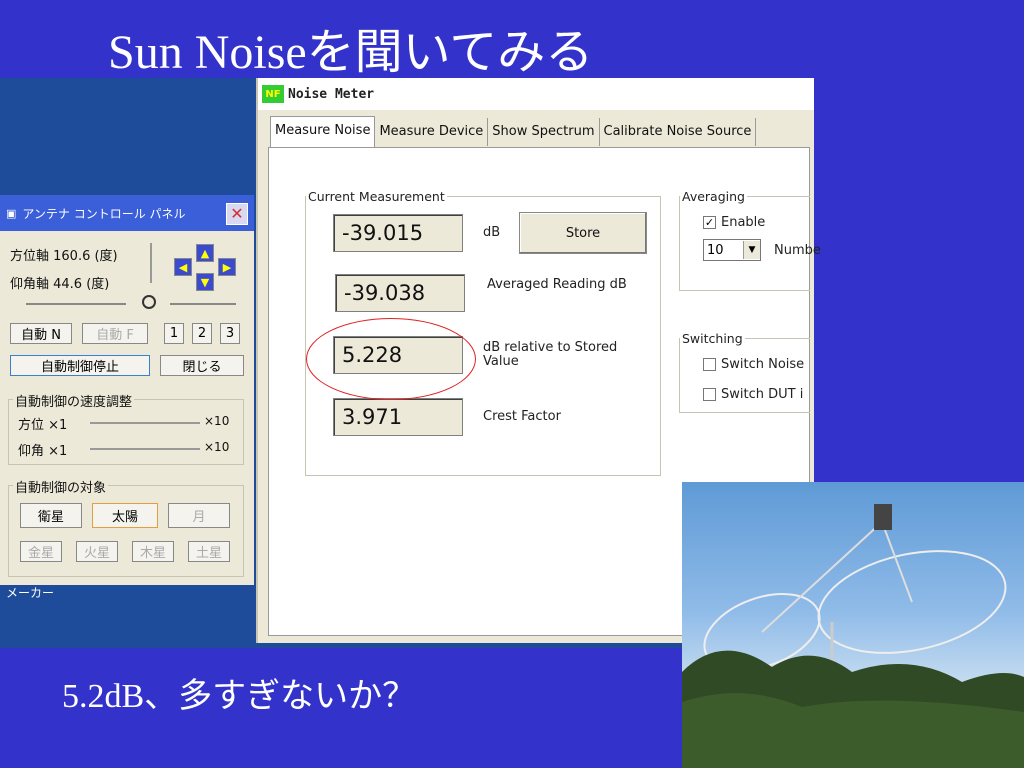 The width and height of the screenshot is (1024, 768). Describe the element at coordinates (331, 94) in the screenshot. I see `window-title: Noise Meter` at that location.